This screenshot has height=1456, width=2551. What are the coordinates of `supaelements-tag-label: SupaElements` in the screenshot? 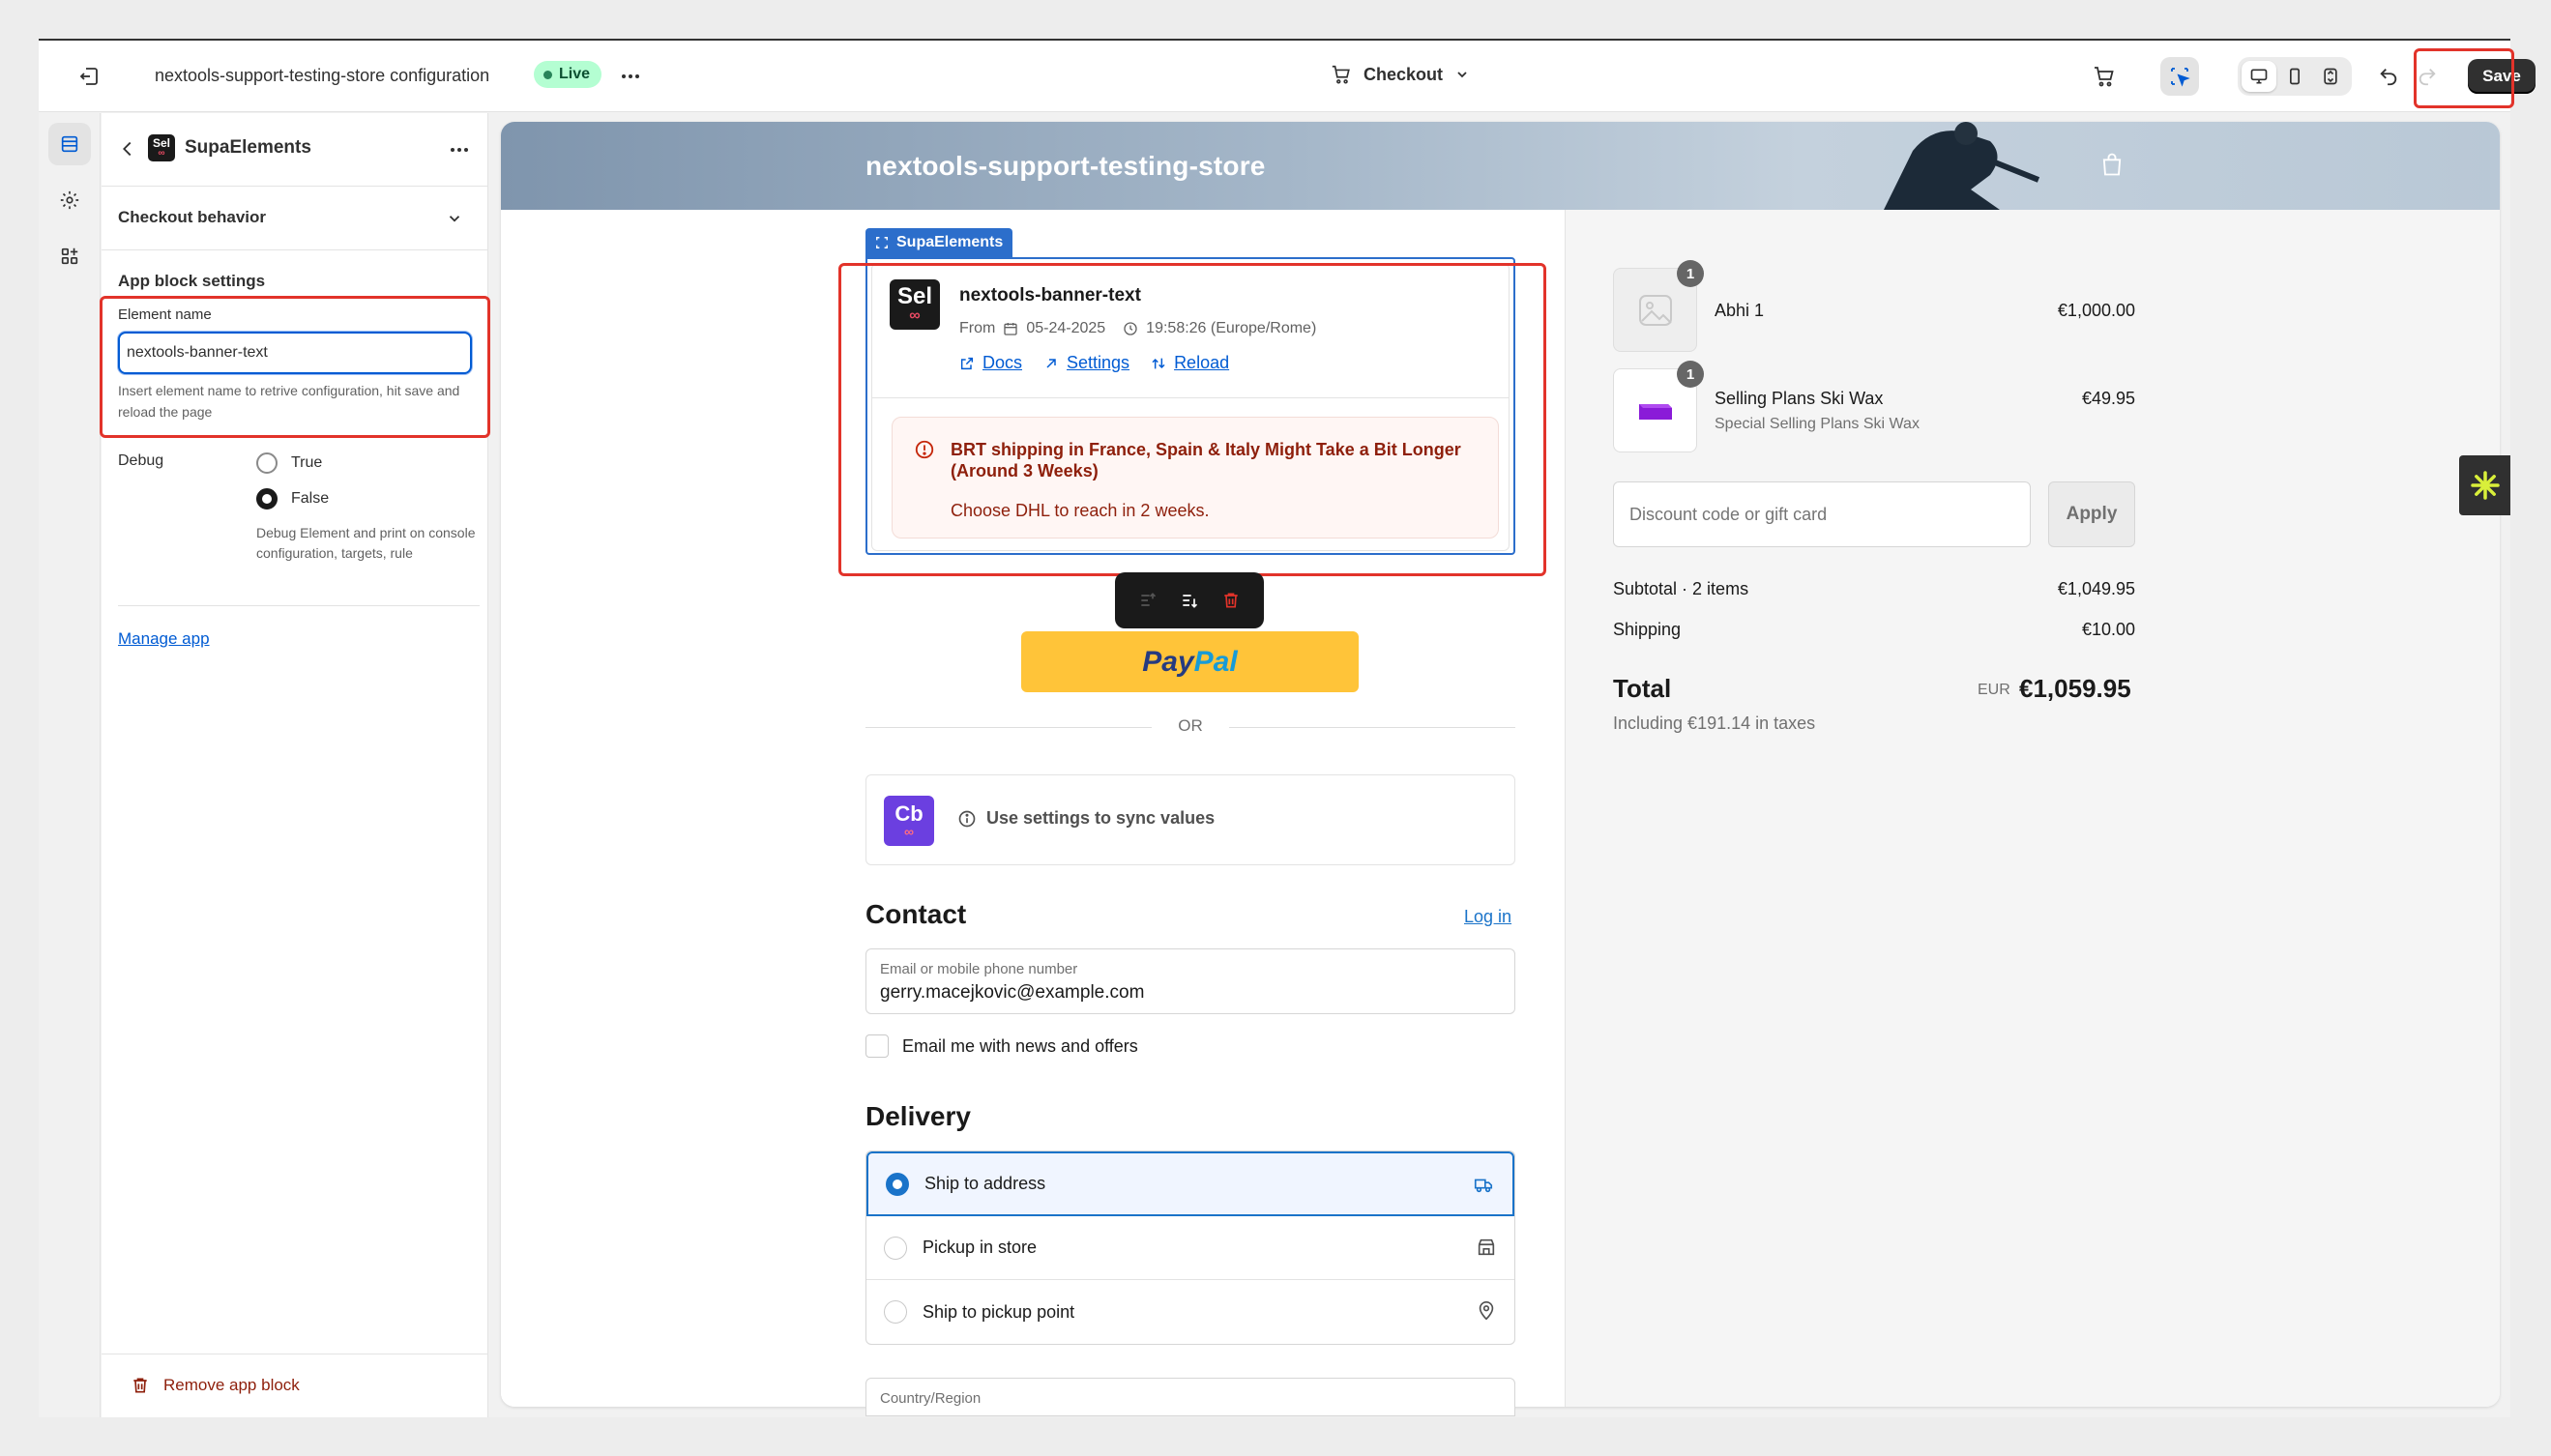 It's located at (950, 242).